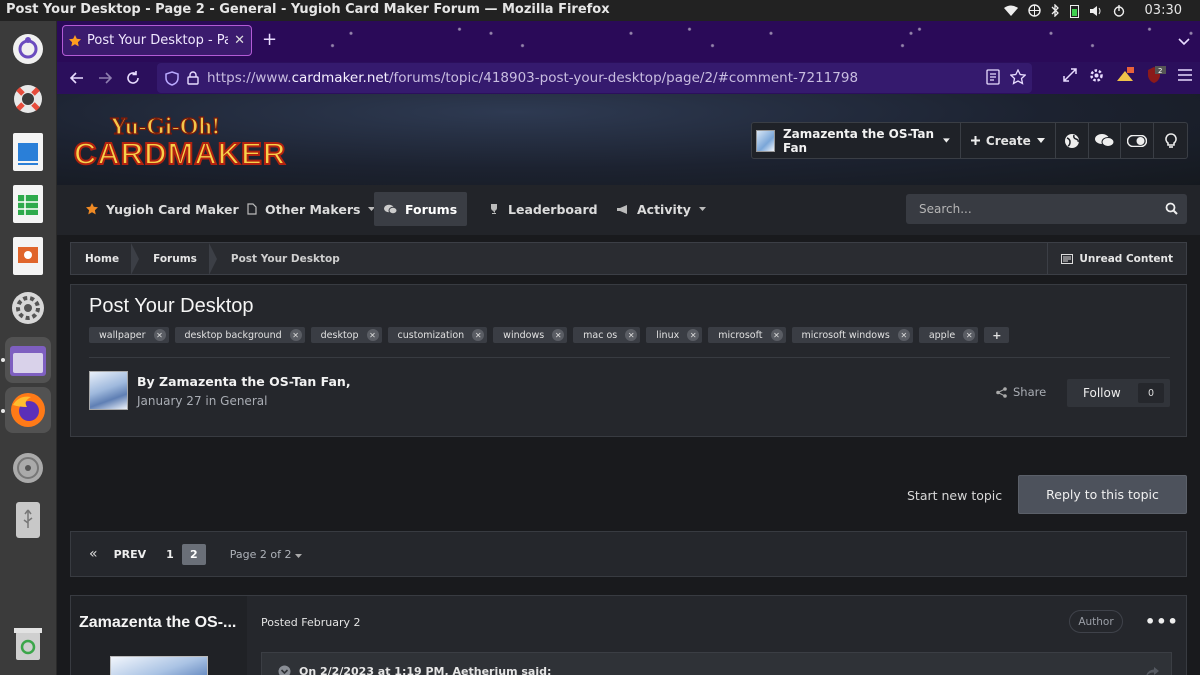 The height and width of the screenshot is (675, 1200). What do you see at coordinates (1125, 75) in the screenshot?
I see `extension-icon` at bounding box center [1125, 75].